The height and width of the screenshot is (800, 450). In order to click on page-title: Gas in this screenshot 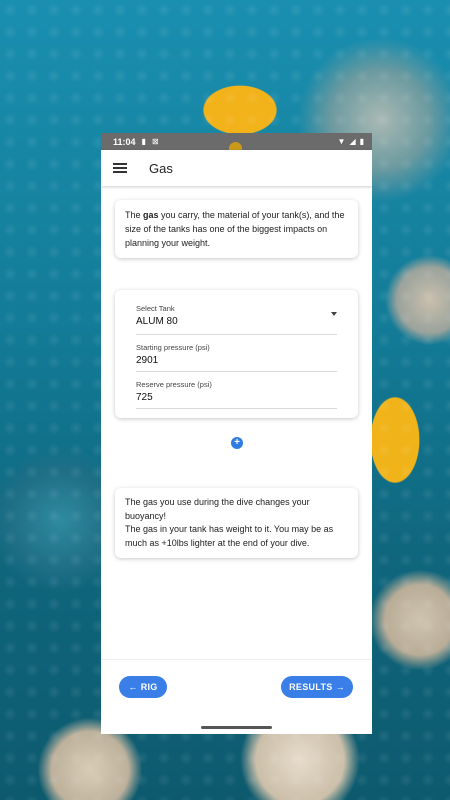, I will do `click(161, 168)`.